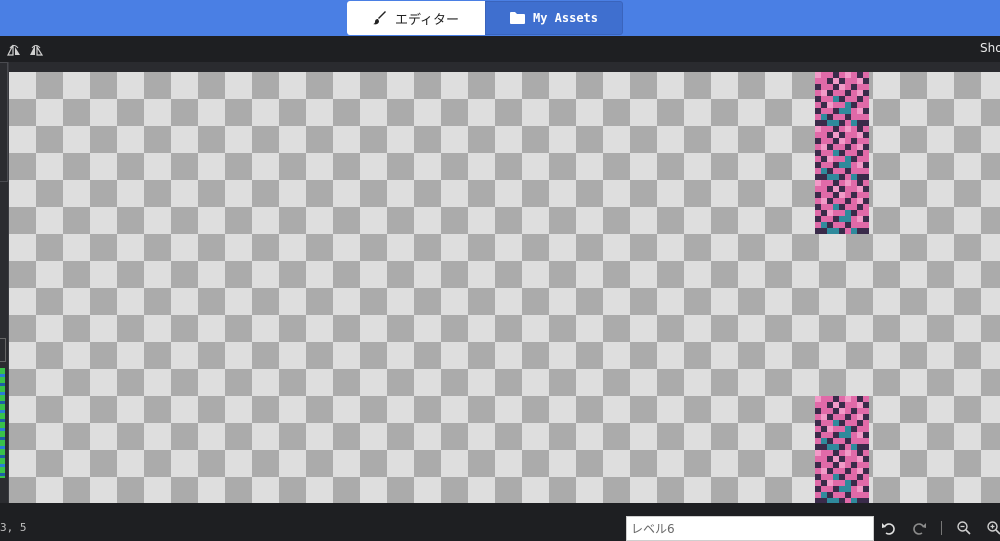  Describe the element at coordinates (993, 528) in the screenshot. I see `zoom-in-icon` at that location.